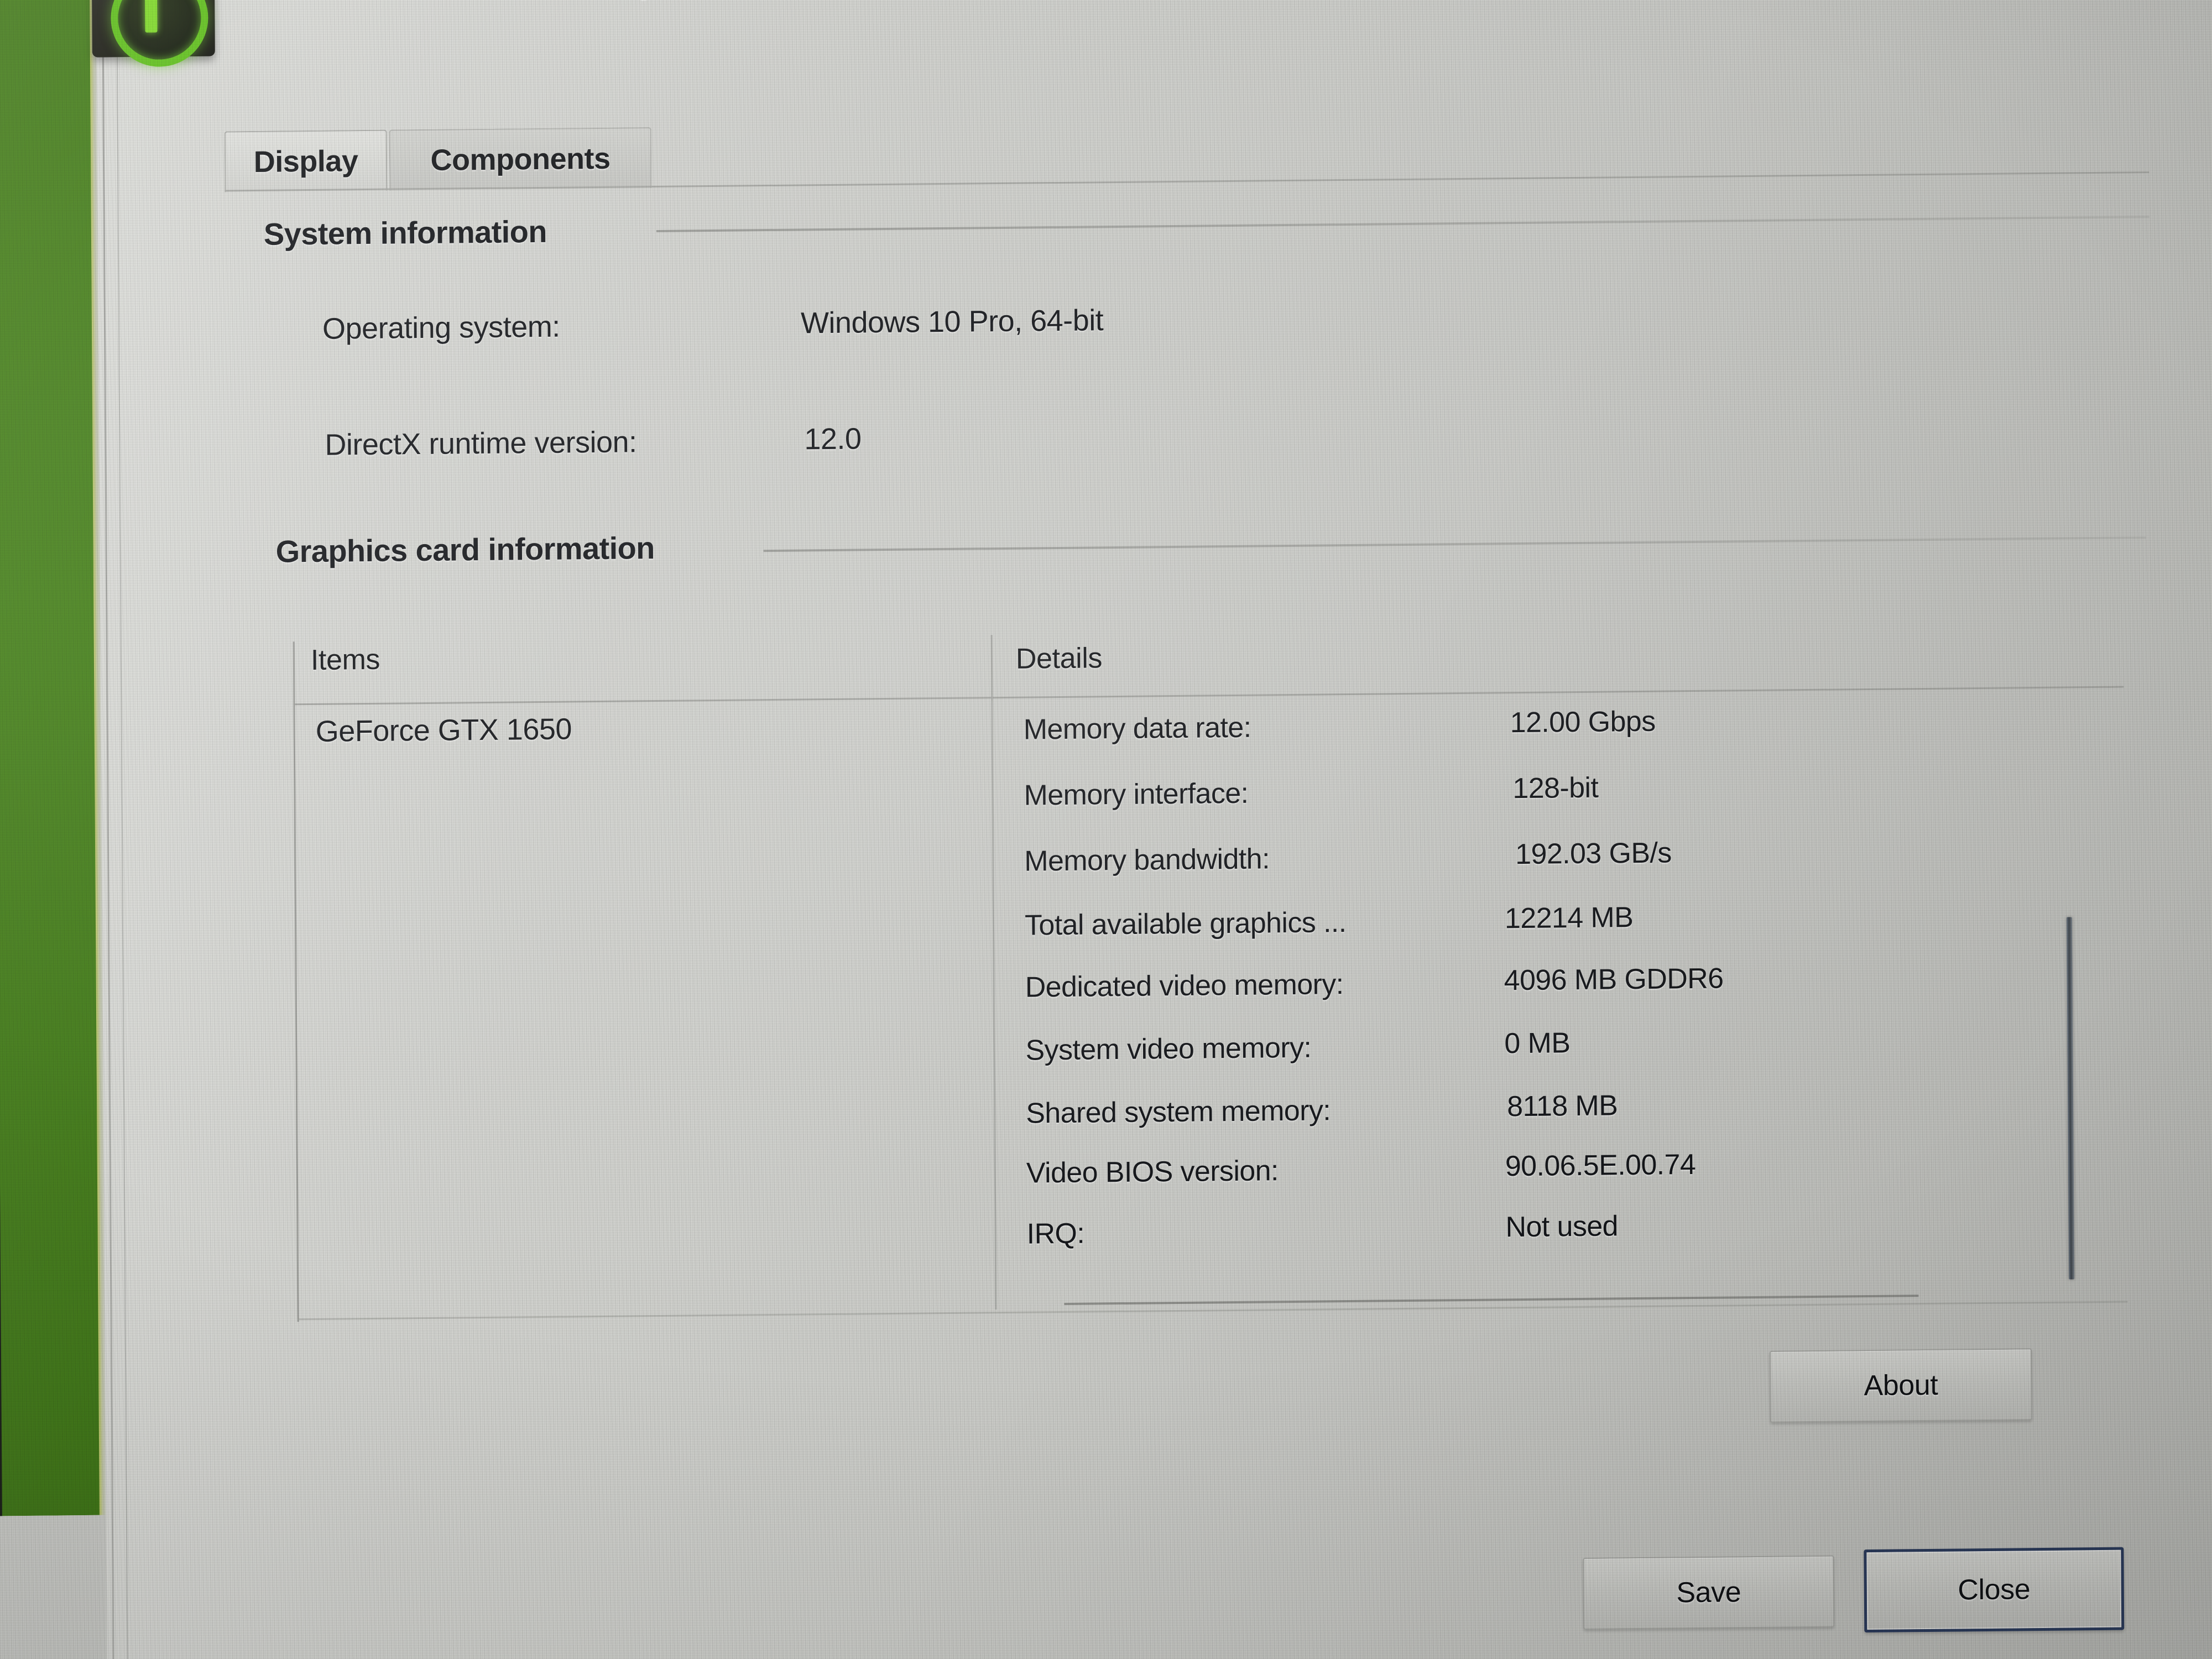  What do you see at coordinates (1185, 986) in the screenshot?
I see `detail-label-dedicated-video-memory: Dedicated video memory:` at bounding box center [1185, 986].